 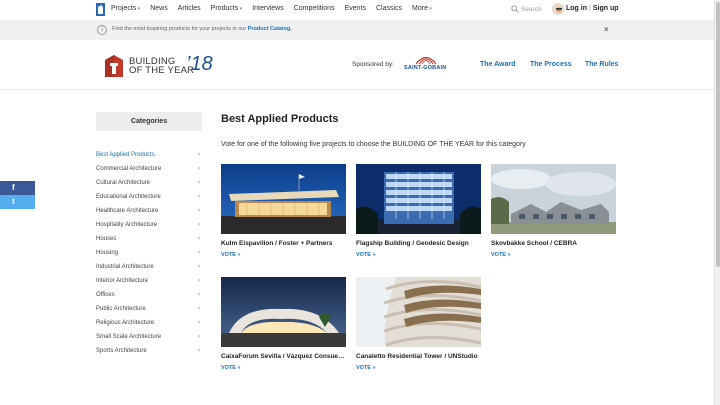 What do you see at coordinates (280, 119) in the screenshot?
I see `page-title: Best Applied Products` at bounding box center [280, 119].